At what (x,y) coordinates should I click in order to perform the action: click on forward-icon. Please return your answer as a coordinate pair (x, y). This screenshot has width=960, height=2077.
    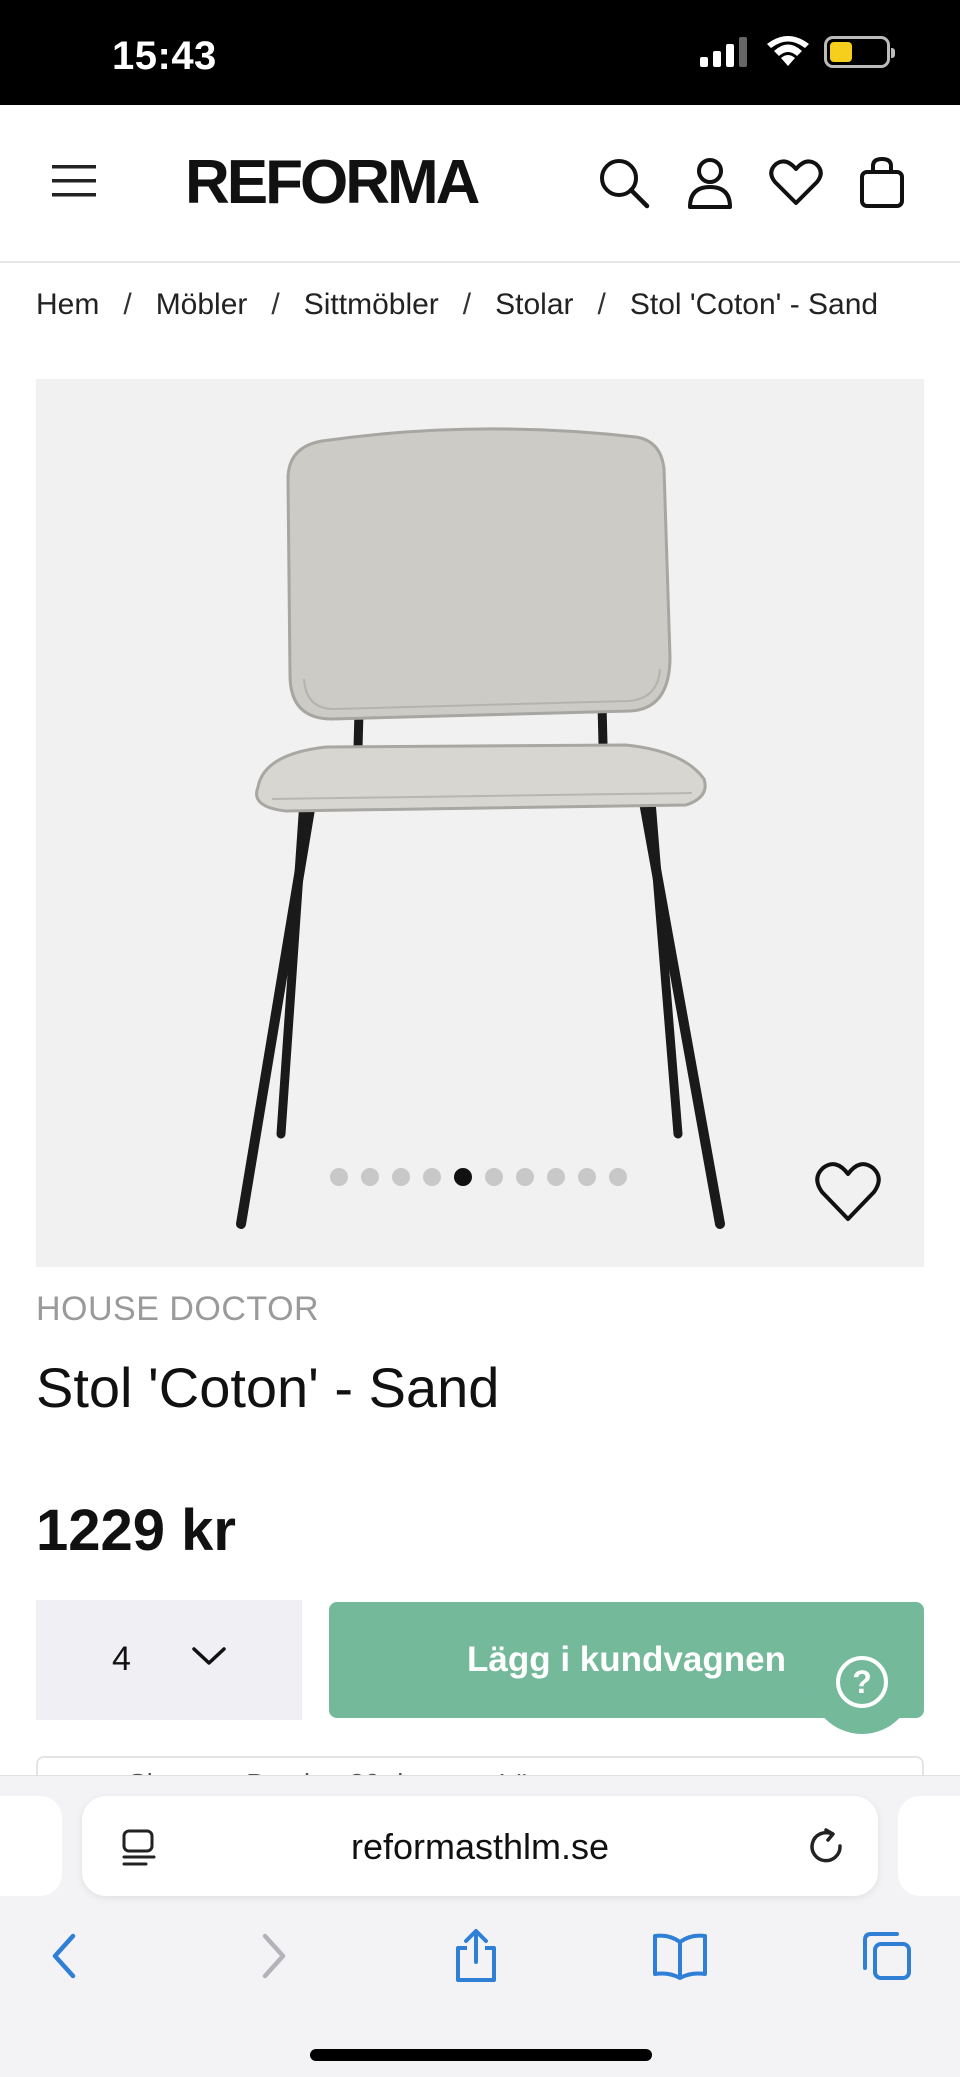
    Looking at the image, I should click on (274, 1956).